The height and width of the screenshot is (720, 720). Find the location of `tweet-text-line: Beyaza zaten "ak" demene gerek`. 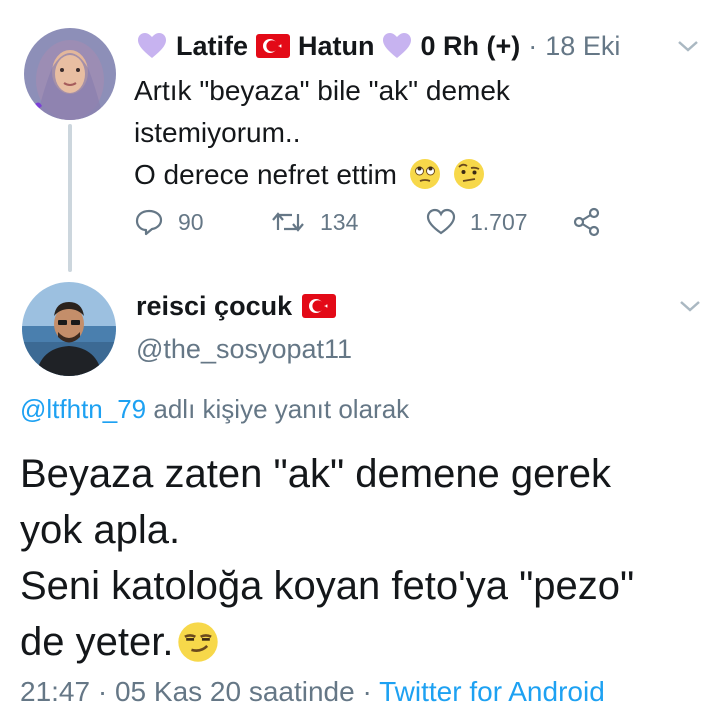

tweet-text-line: Beyaza zaten "ak" demene gerek is located at coordinates (315, 474).